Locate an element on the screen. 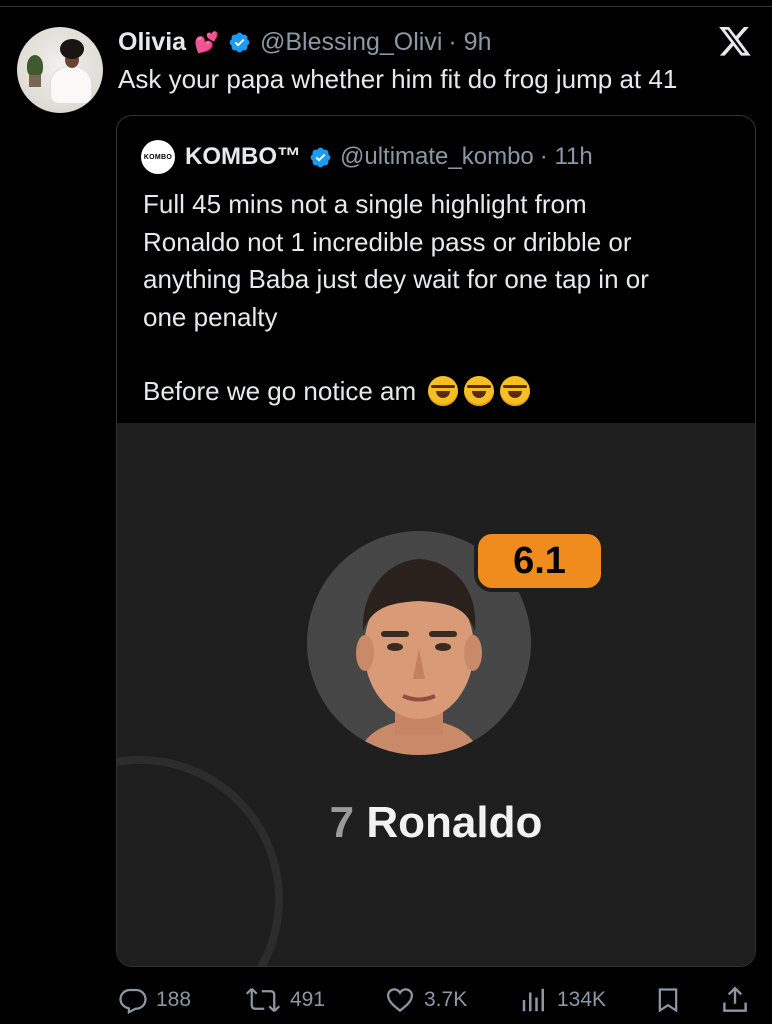 The height and width of the screenshot is (1024, 772). bookmark-button is located at coordinates (672, 1000).